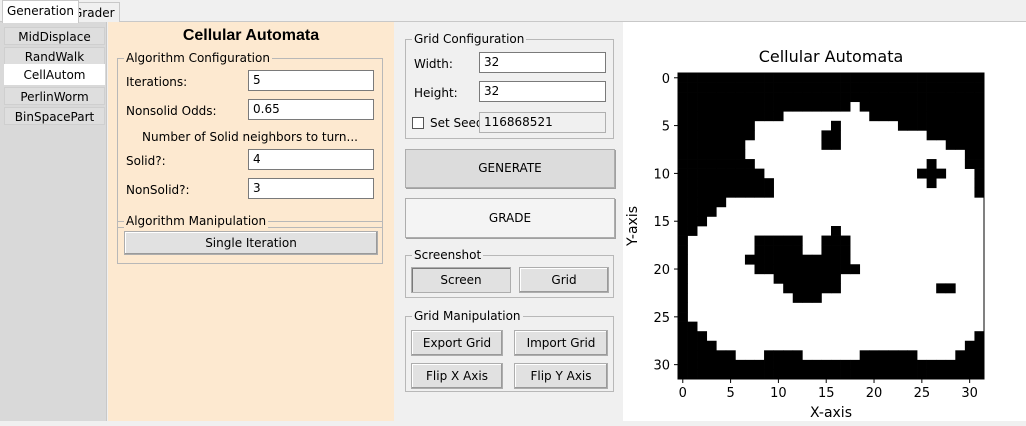 This screenshot has height=426, width=1026. Describe the element at coordinates (542, 122) in the screenshot. I see `seed-value-input: 116868521` at that location.